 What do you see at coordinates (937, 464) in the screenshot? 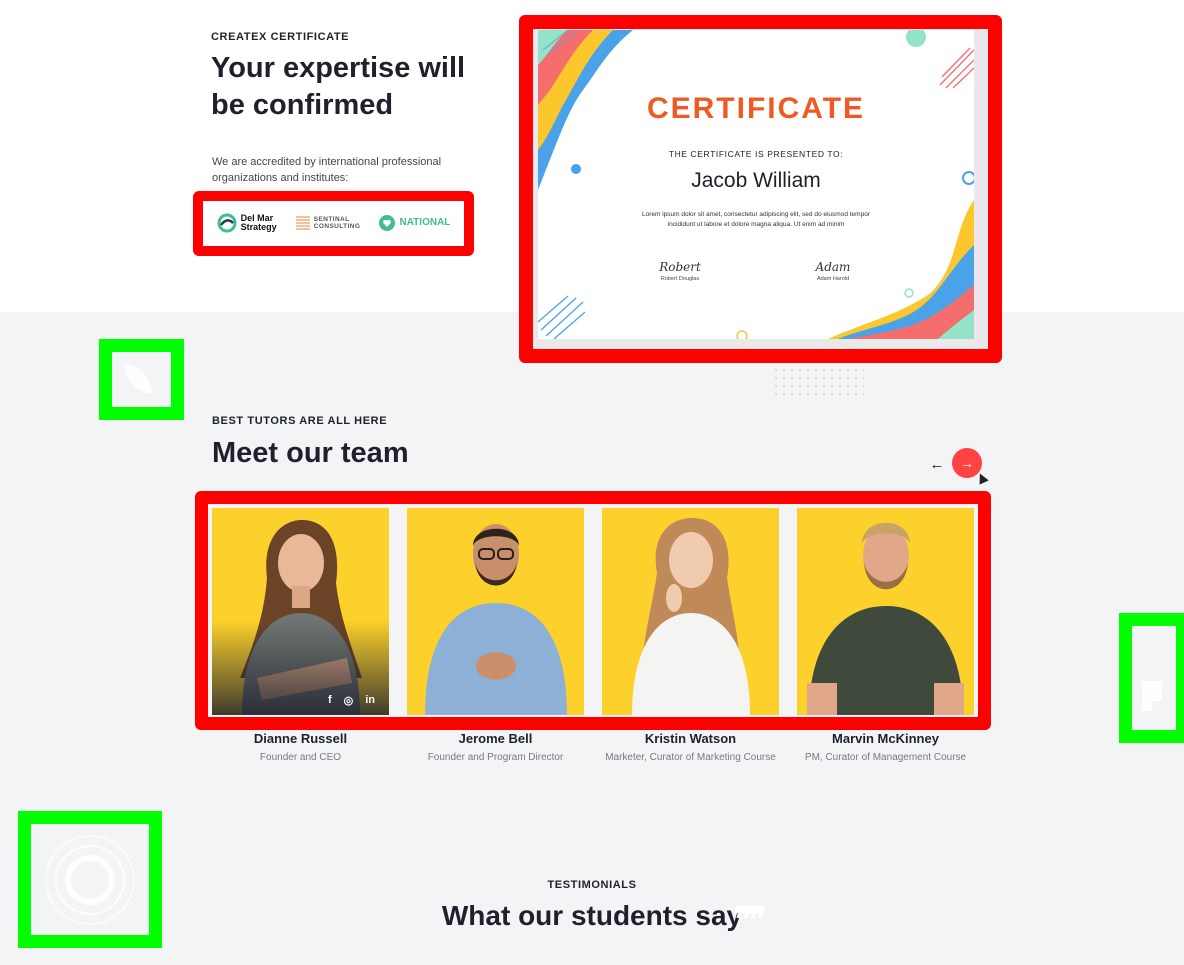
I see `carousel-prev-button: ←` at bounding box center [937, 464].